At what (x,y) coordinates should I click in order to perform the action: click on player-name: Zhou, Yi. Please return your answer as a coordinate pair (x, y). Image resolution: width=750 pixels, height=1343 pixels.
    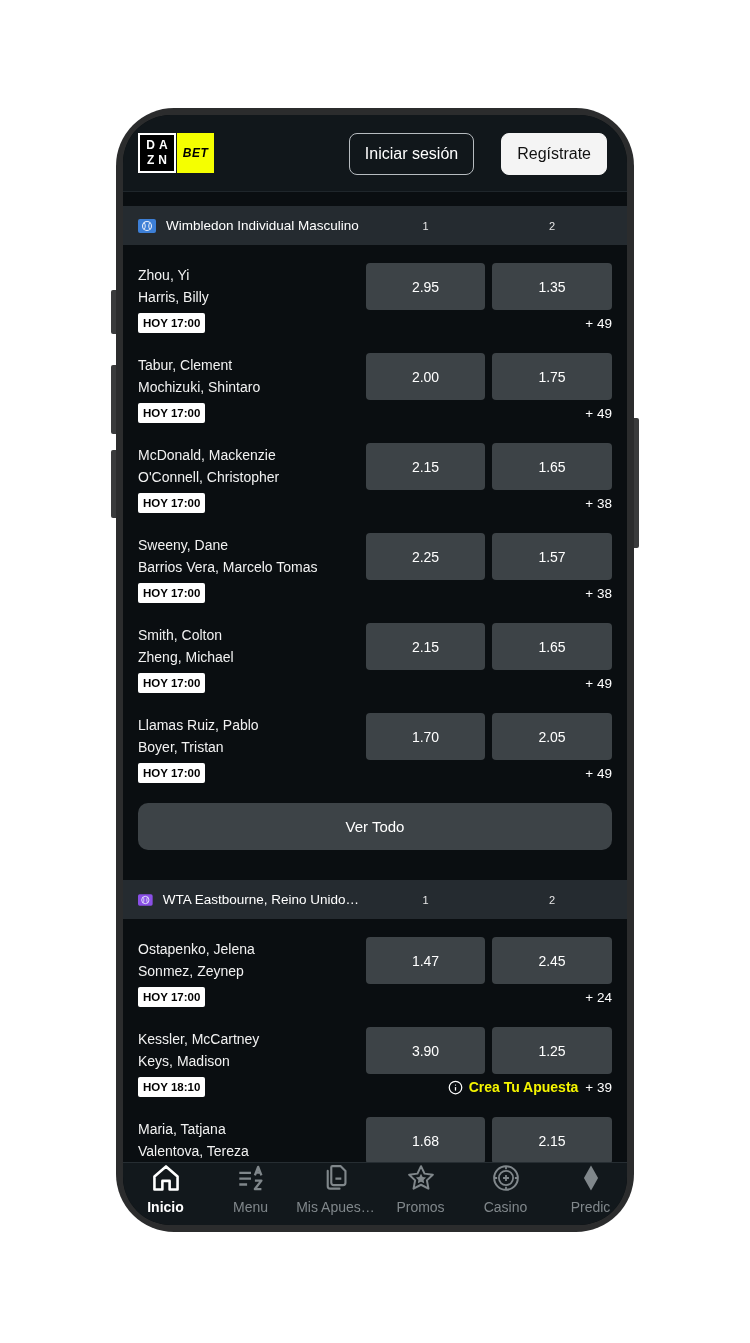
    Looking at the image, I should click on (164, 275).